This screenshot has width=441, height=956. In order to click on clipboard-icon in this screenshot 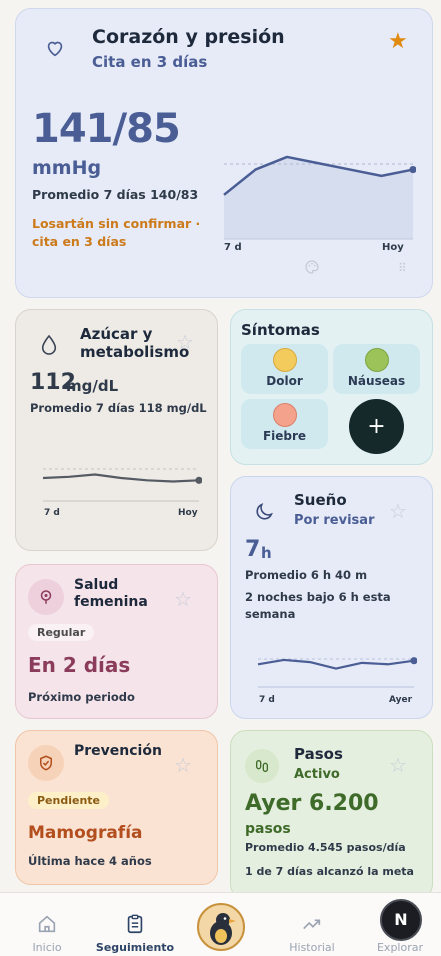, I will do `click(135, 924)`.